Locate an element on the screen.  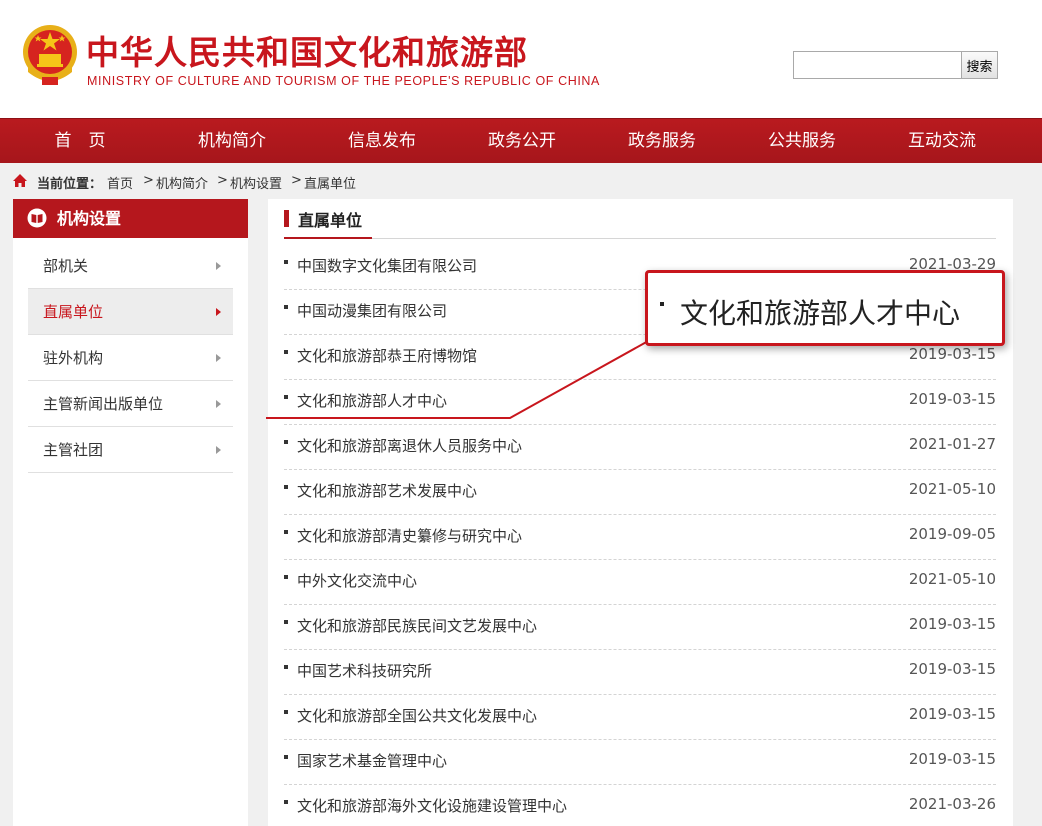
sidebar-item-label: 直属单位 is located at coordinates (73, 312).